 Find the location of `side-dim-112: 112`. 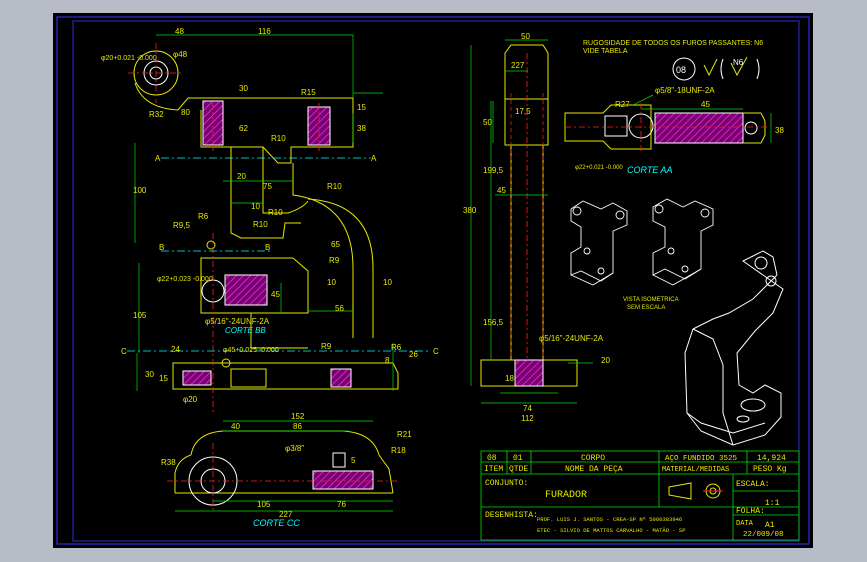

side-dim-112: 112 is located at coordinates (527, 418).